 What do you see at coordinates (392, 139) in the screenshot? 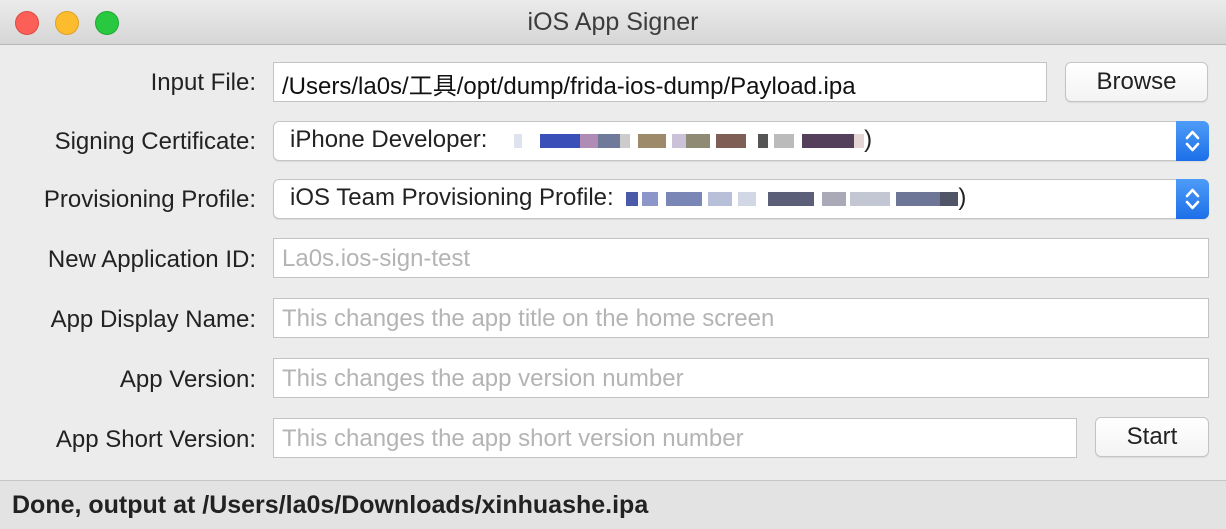
I see `signing-certificate-prefix: iPhone Developer:` at bounding box center [392, 139].